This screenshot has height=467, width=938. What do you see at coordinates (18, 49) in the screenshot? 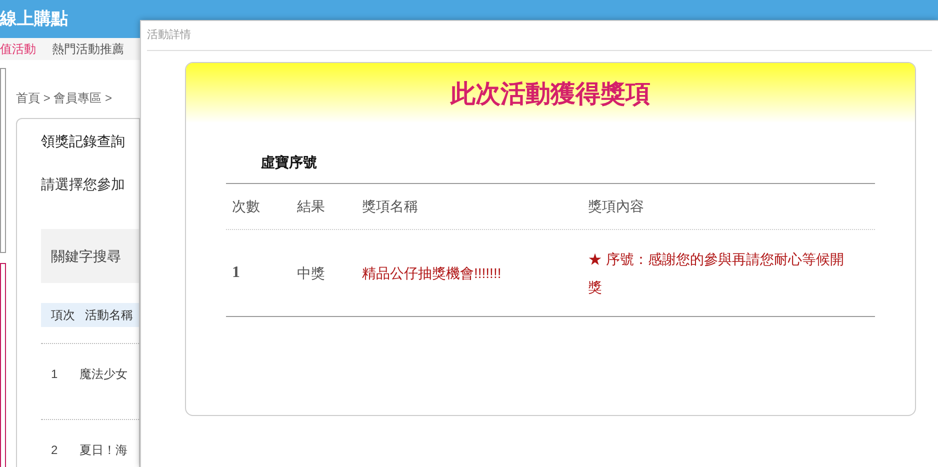
I see `subnav-link: 值活動` at bounding box center [18, 49].